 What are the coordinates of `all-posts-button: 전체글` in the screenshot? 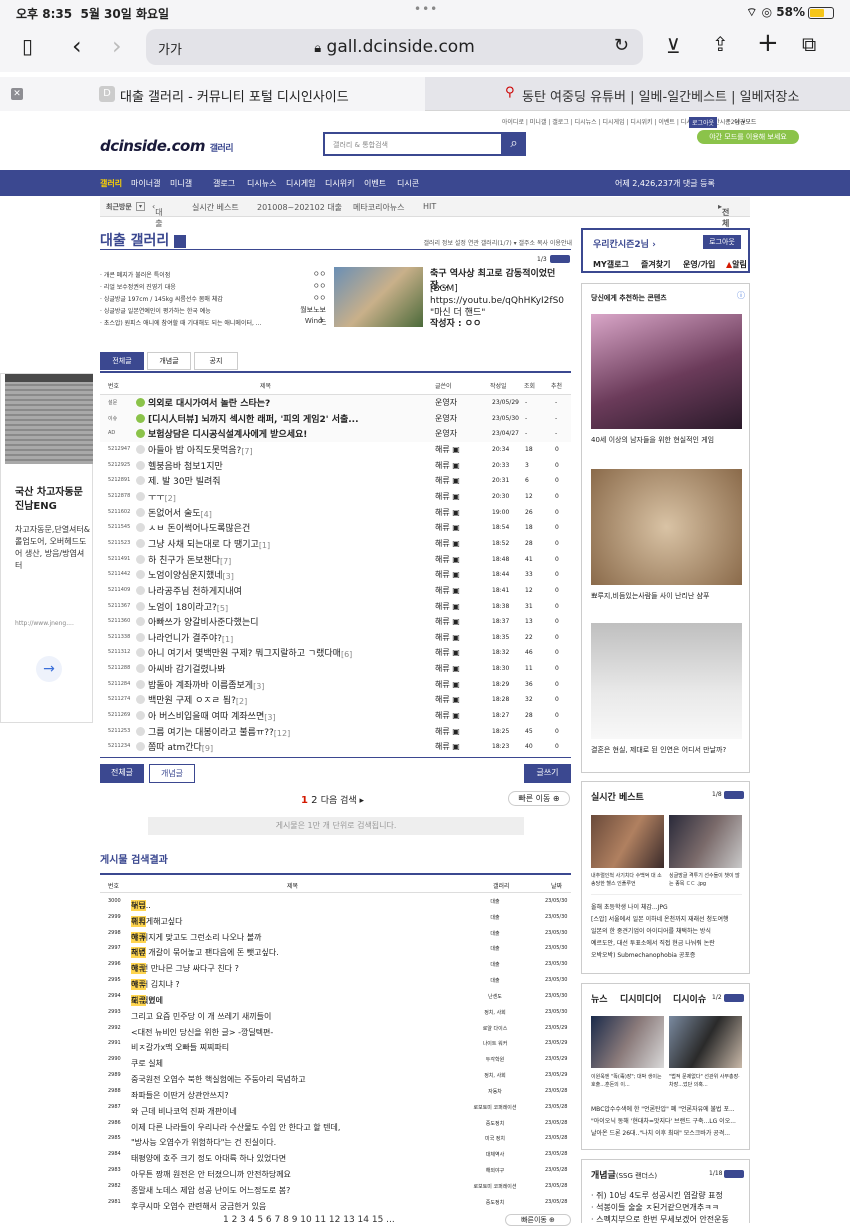 It's located at (122, 773).